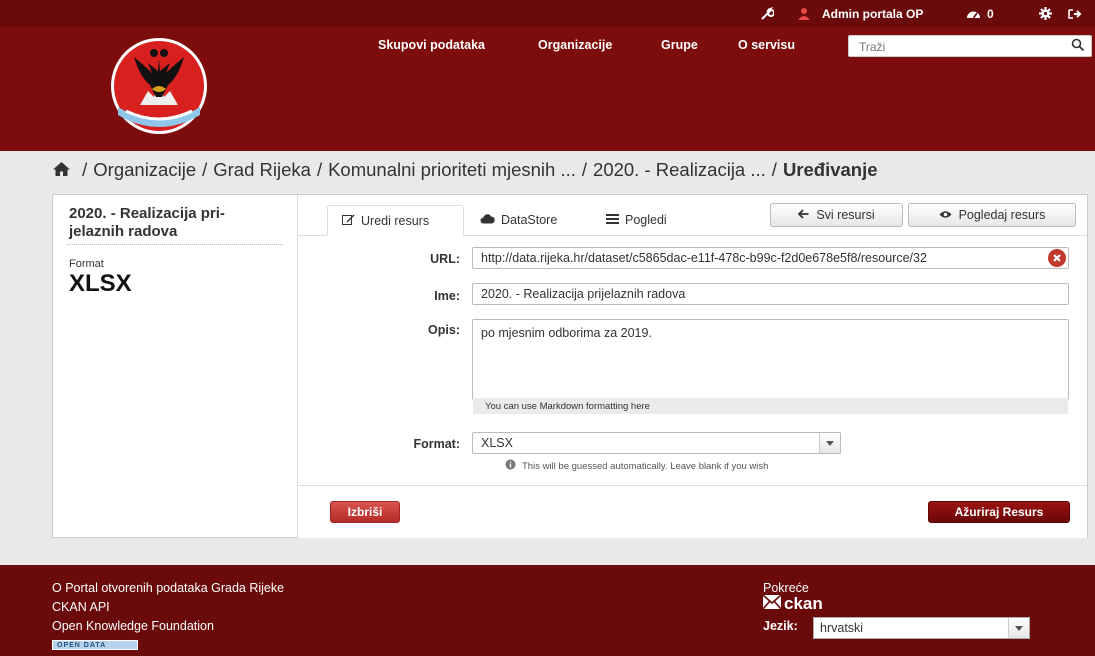 The image size is (1095, 656). I want to click on footer-link-api: CKAN API, so click(81, 607).